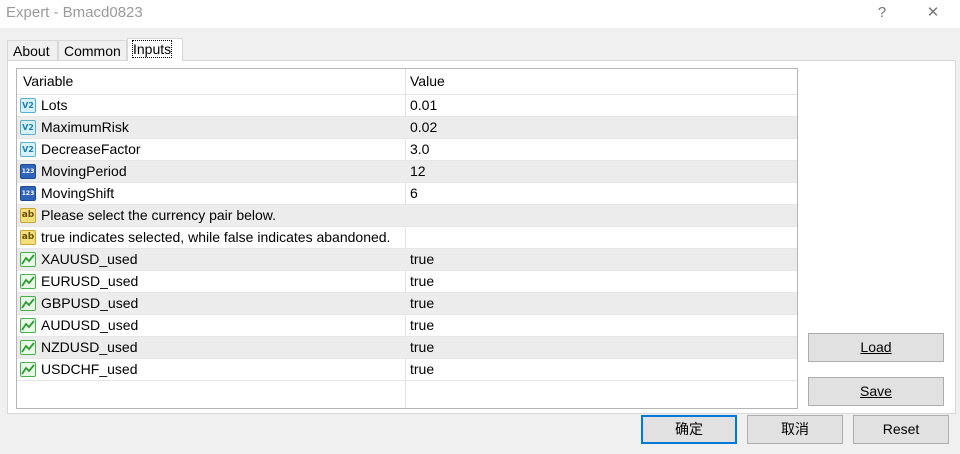 This screenshot has height=454, width=960. Describe the element at coordinates (407, 150) in the screenshot. I see `table-row: V2 DecreaseFactor 3.0` at that location.